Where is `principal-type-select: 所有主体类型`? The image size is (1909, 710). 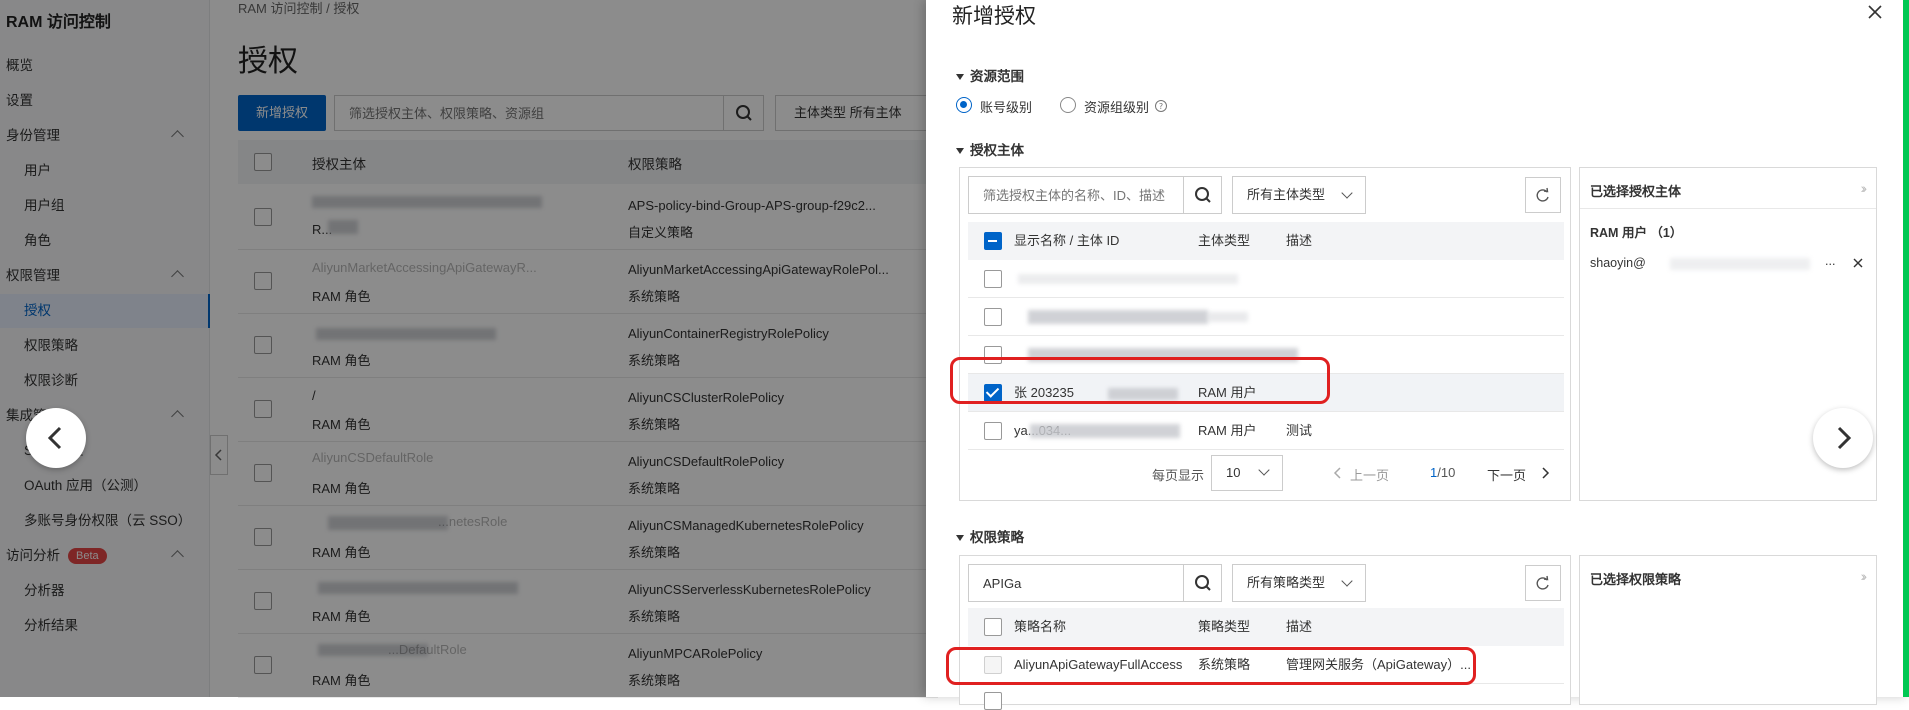
principal-type-select: 所有主体类型 is located at coordinates (1299, 195).